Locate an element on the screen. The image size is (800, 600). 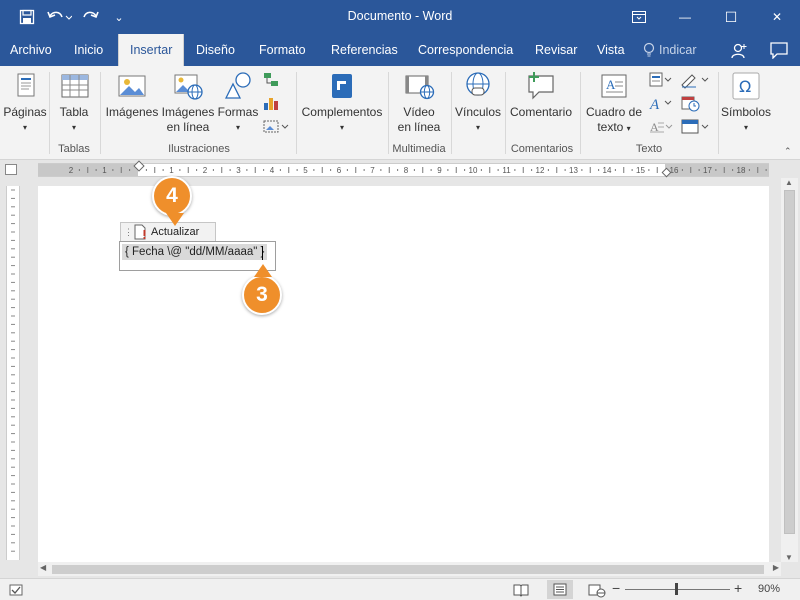
chevron-up-icon: ⌃ is located at coordinates (788, 151).